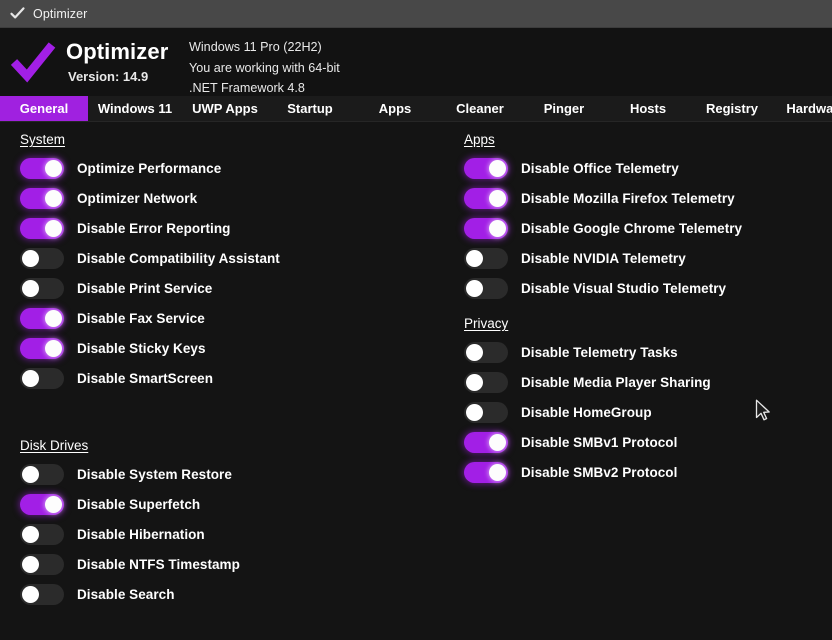 The width and height of the screenshot is (832, 640). What do you see at coordinates (486, 198) in the screenshot?
I see `toggle-disable-mozilla-firefox-telemetry` at bounding box center [486, 198].